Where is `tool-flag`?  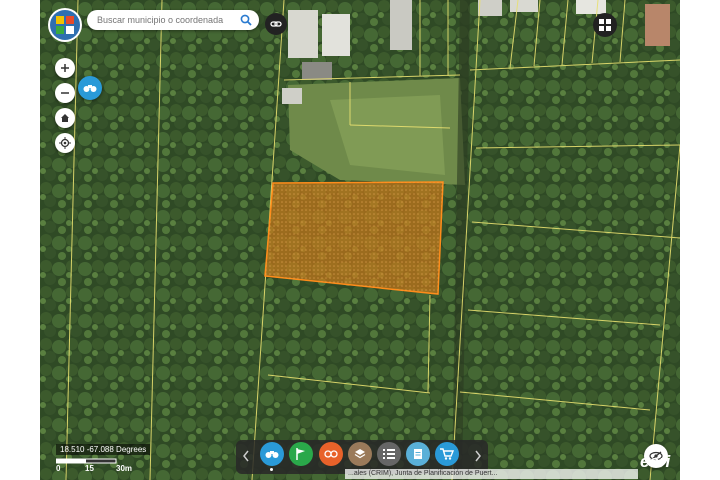 tool-flag is located at coordinates (301, 454).